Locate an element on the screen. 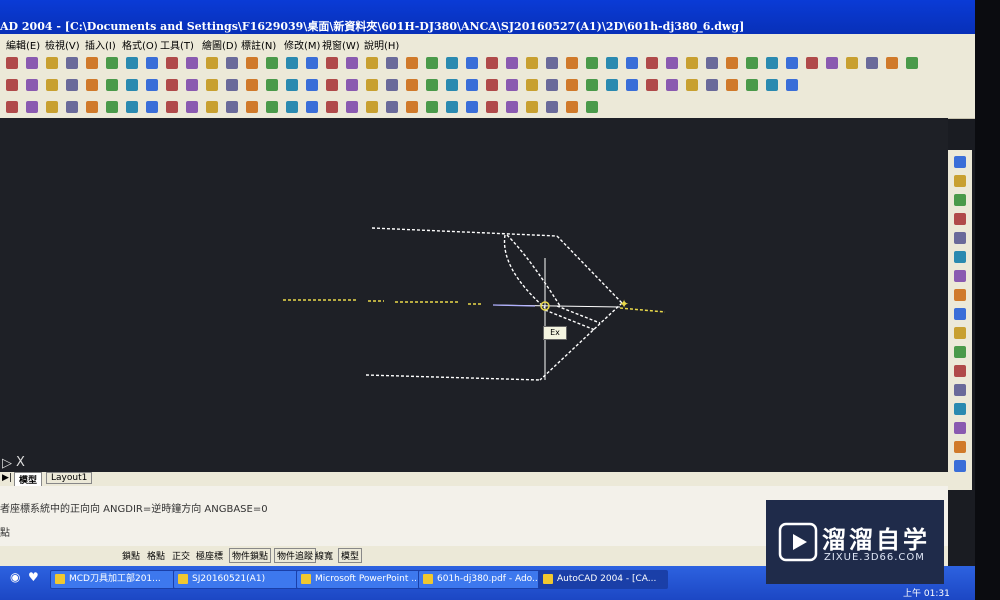  menu-dimension: 標註(N) is located at coordinates (258, 44).